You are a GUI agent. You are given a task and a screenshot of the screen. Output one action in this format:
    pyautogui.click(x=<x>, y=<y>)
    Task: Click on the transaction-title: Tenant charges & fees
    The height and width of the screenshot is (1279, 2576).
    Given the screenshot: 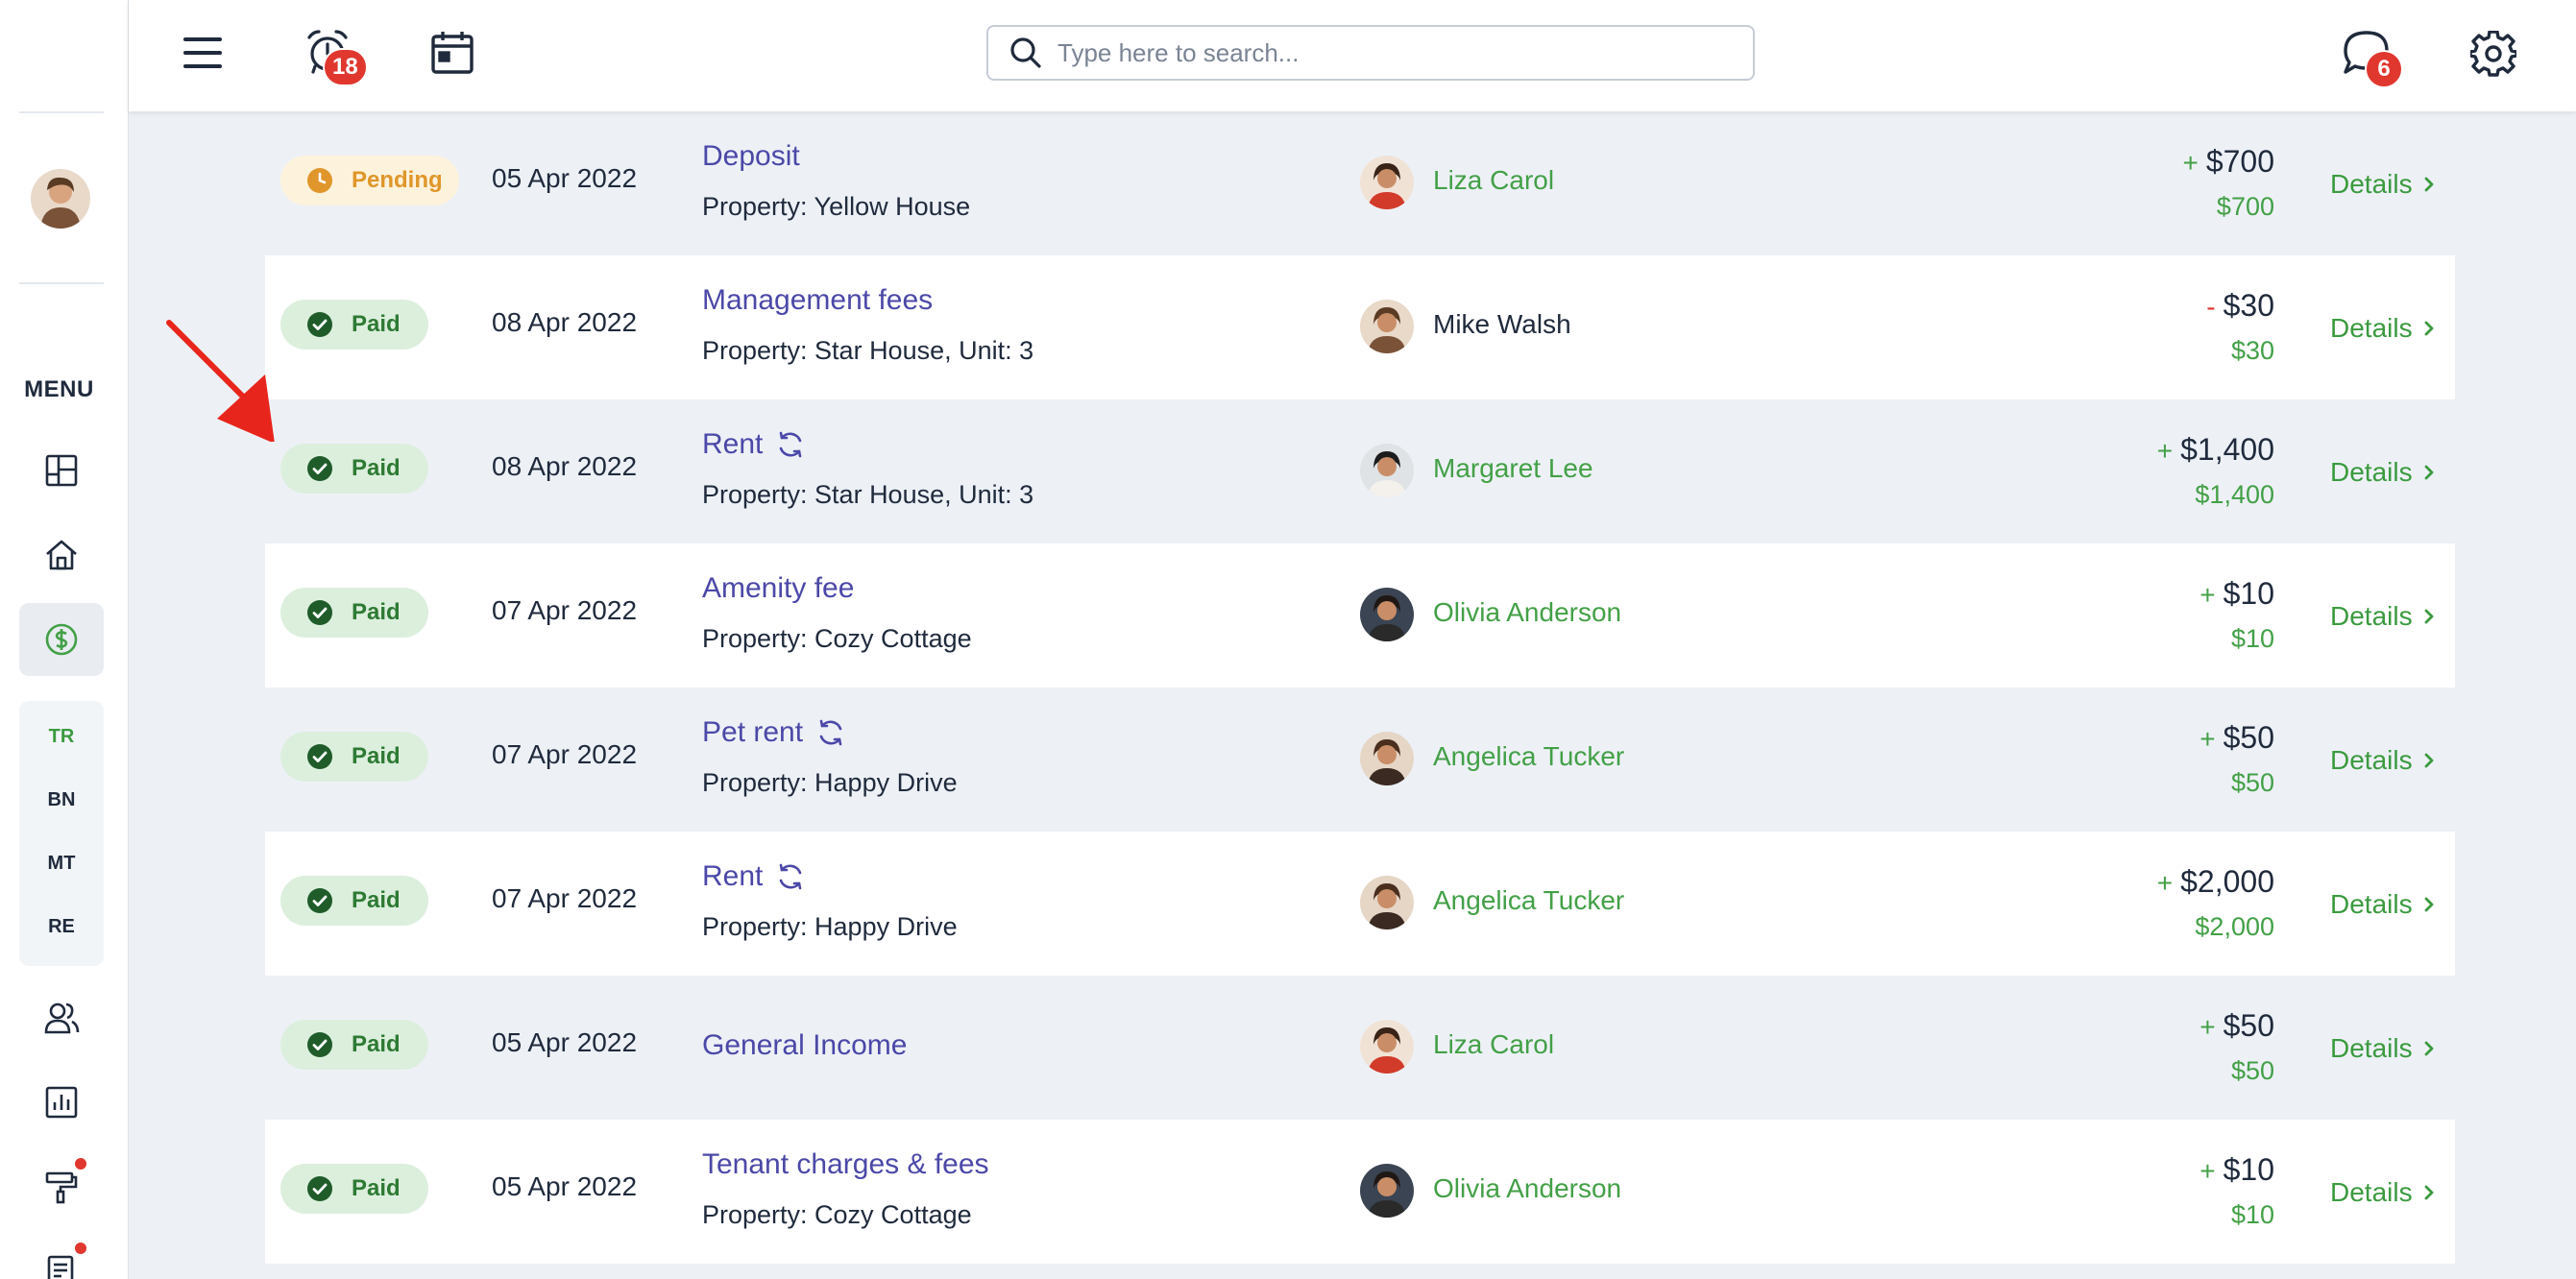 What is the action you would take?
    pyautogui.click(x=846, y=1164)
    